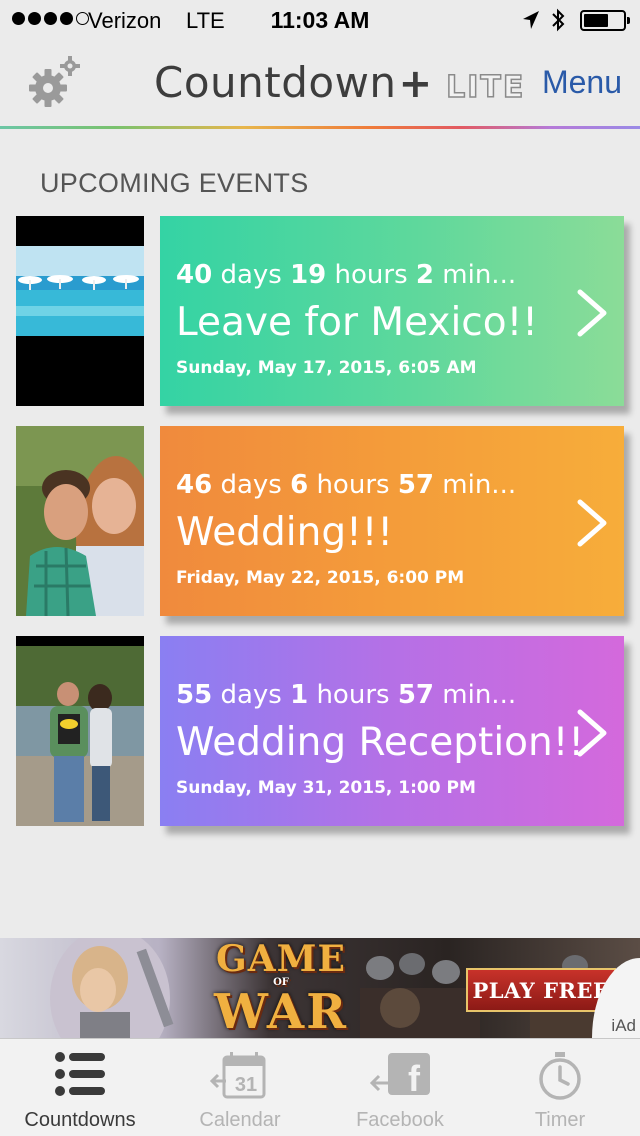 The image size is (640, 1136). What do you see at coordinates (380, 742) in the screenshot?
I see `event-name: Wedding Reception!!` at bounding box center [380, 742].